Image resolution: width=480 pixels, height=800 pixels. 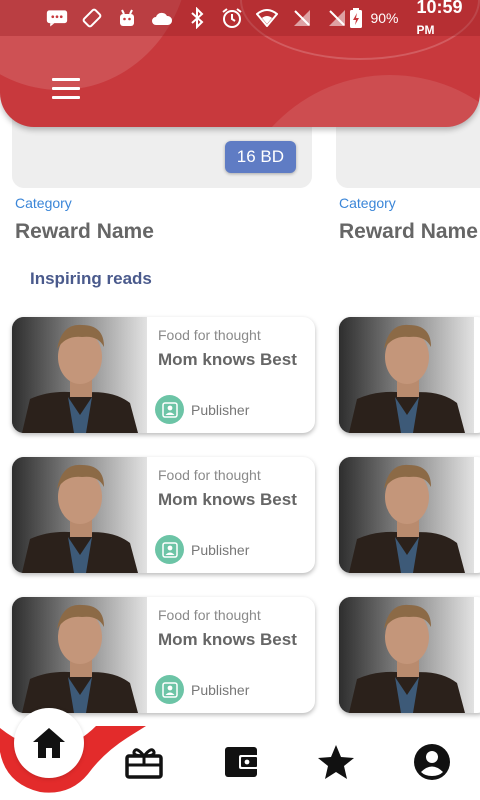 I want to click on rotate-icon, so click(x=92, y=18).